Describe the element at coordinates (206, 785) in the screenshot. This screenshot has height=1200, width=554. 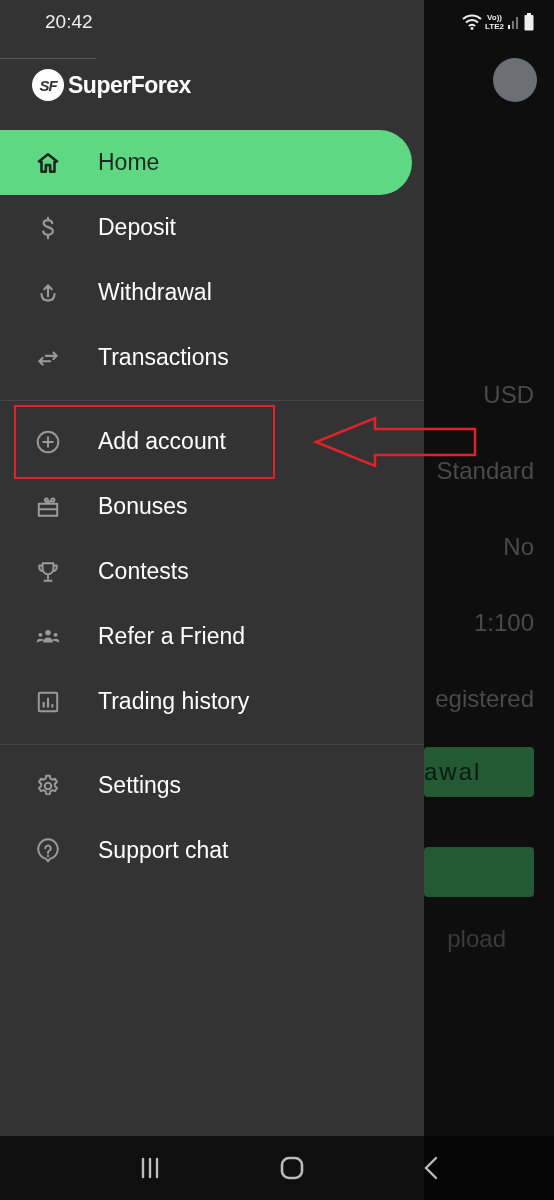
I see `menu-item: Settings` at that location.